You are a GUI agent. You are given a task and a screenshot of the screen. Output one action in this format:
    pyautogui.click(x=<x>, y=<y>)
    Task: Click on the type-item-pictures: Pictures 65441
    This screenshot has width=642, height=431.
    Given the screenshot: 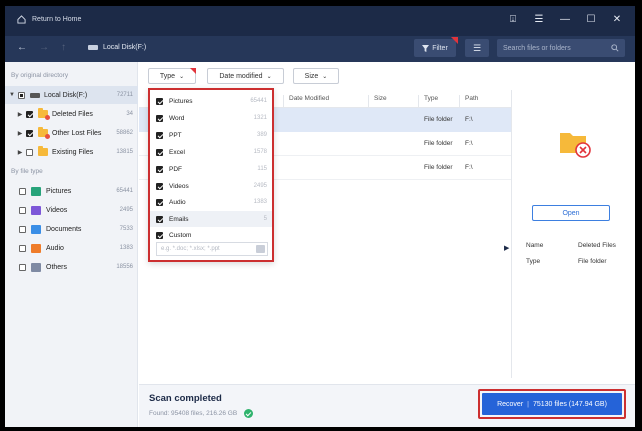 What is the action you would take?
    pyautogui.click(x=71, y=191)
    